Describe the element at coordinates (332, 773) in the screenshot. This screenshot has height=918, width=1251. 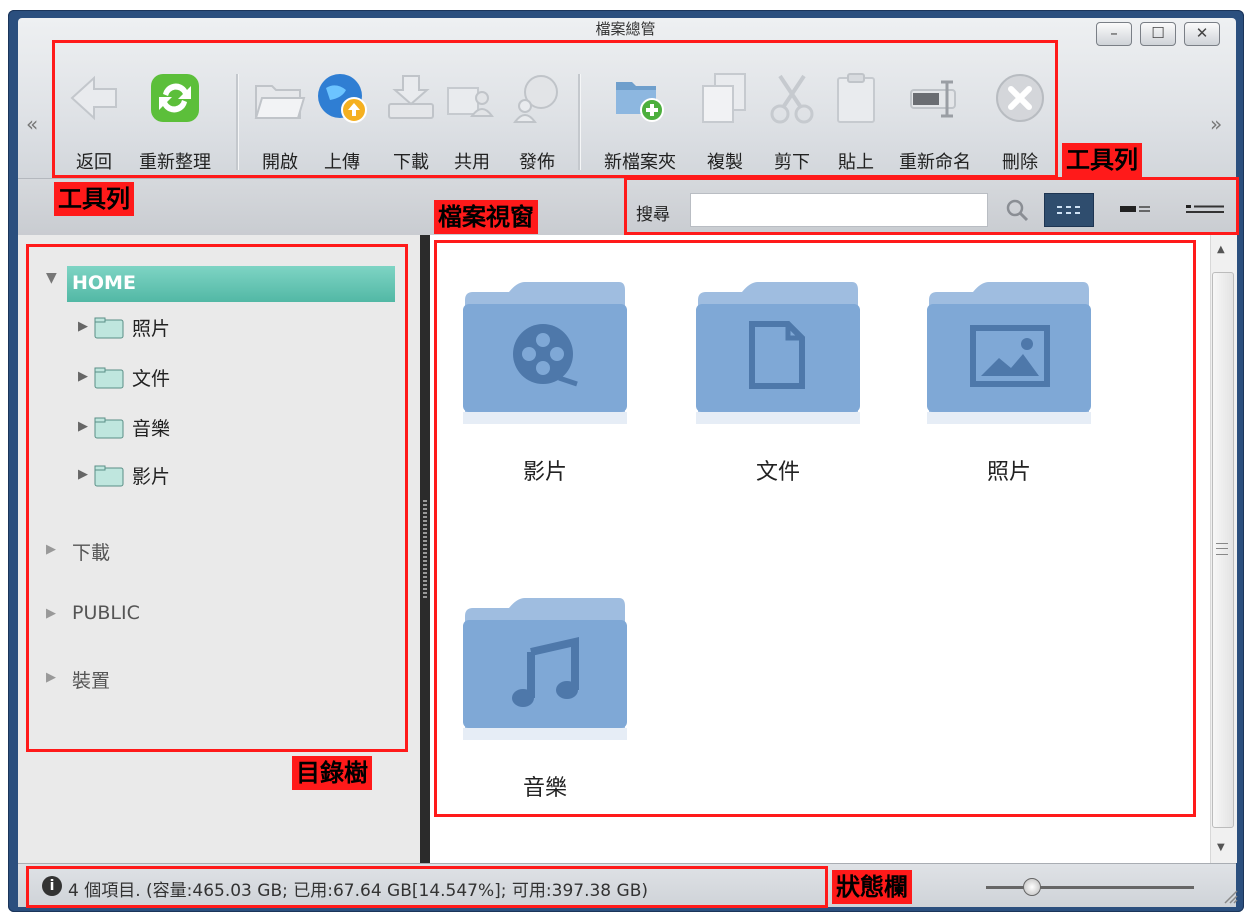
I see `directory-tree-annotation-label: 目錄樹` at that location.